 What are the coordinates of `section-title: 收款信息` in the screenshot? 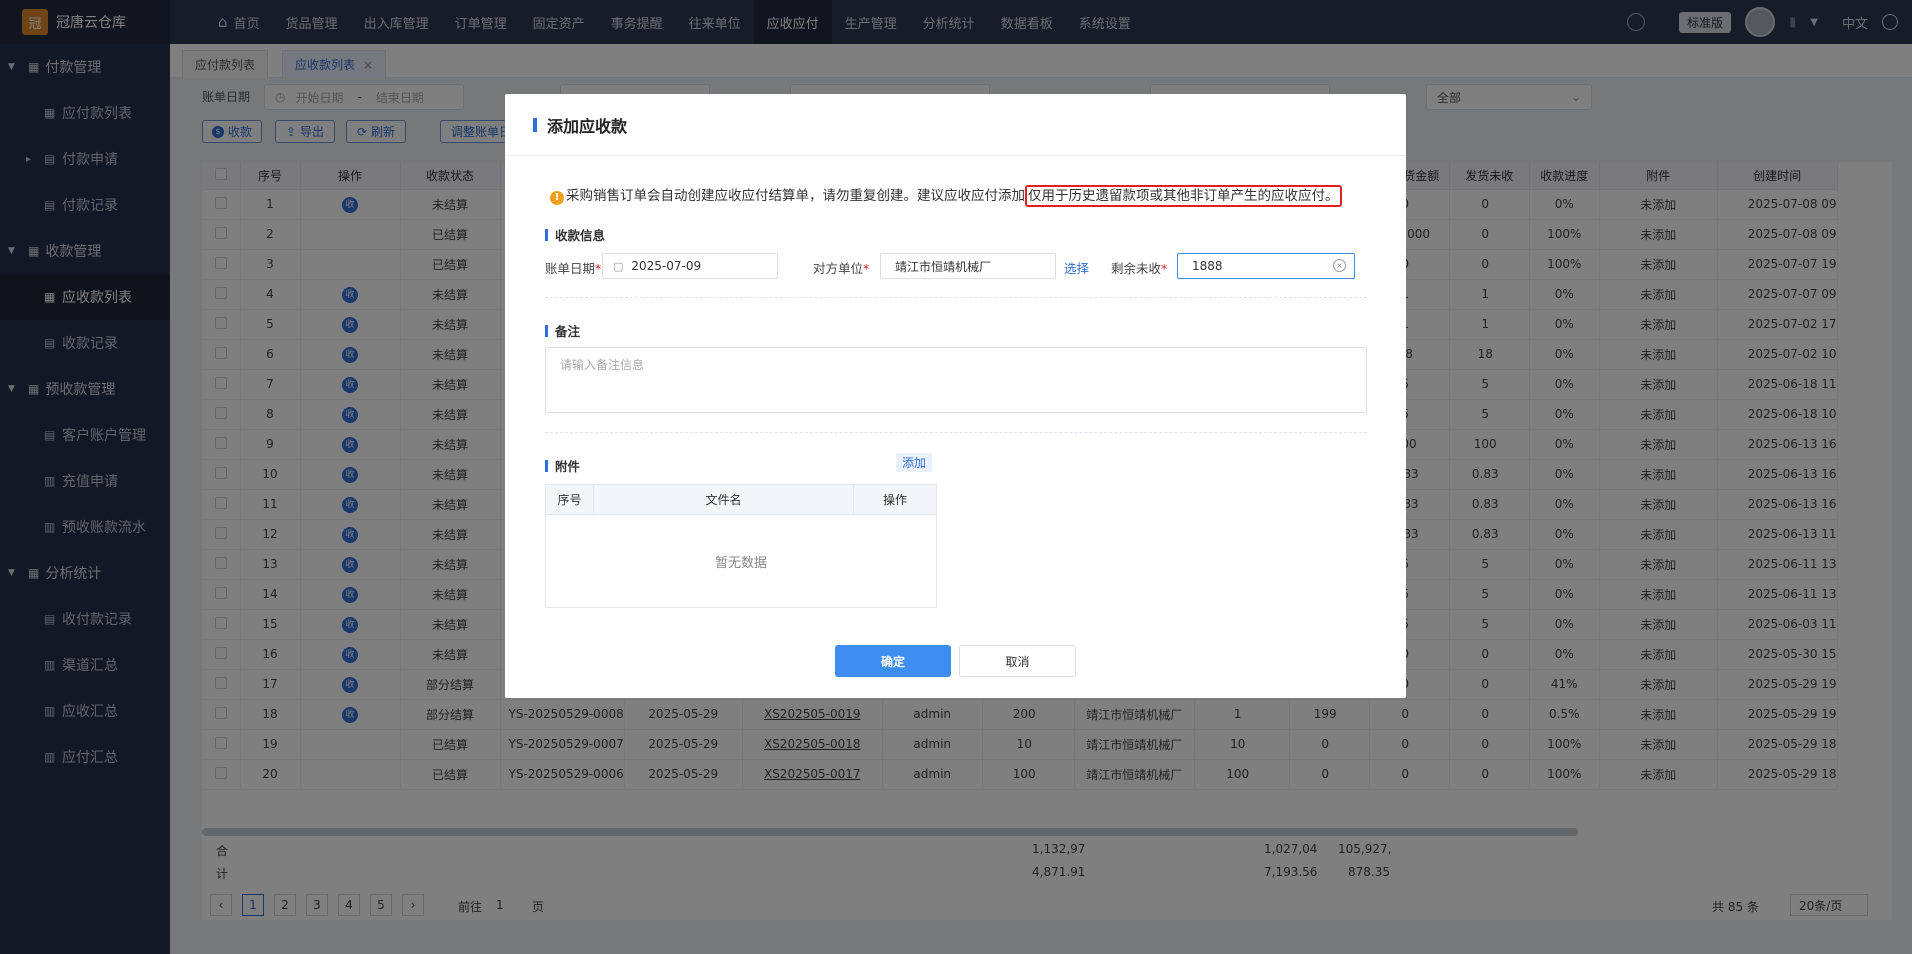 It's located at (580, 235).